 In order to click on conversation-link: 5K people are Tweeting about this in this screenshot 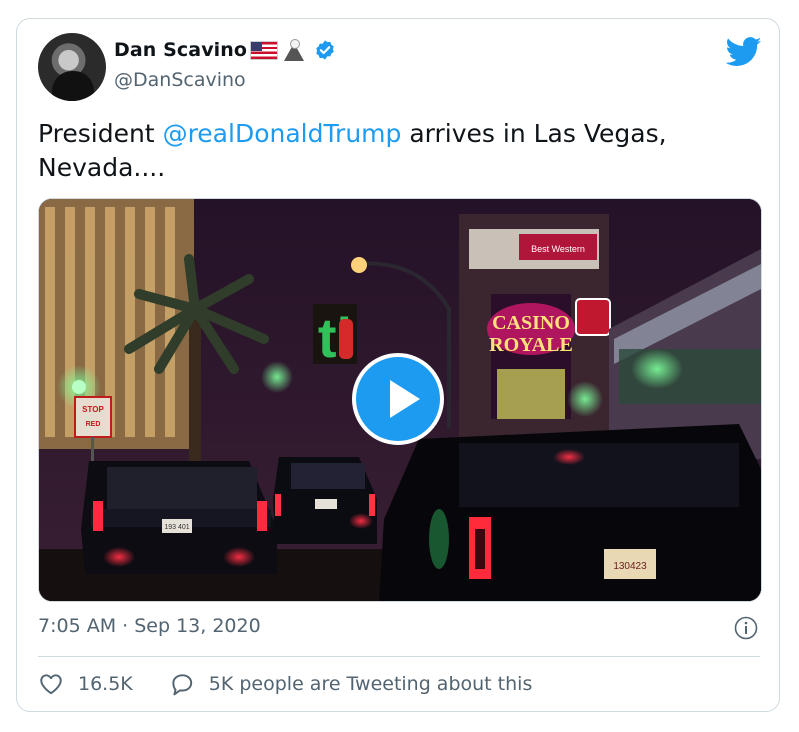, I will do `click(351, 684)`.